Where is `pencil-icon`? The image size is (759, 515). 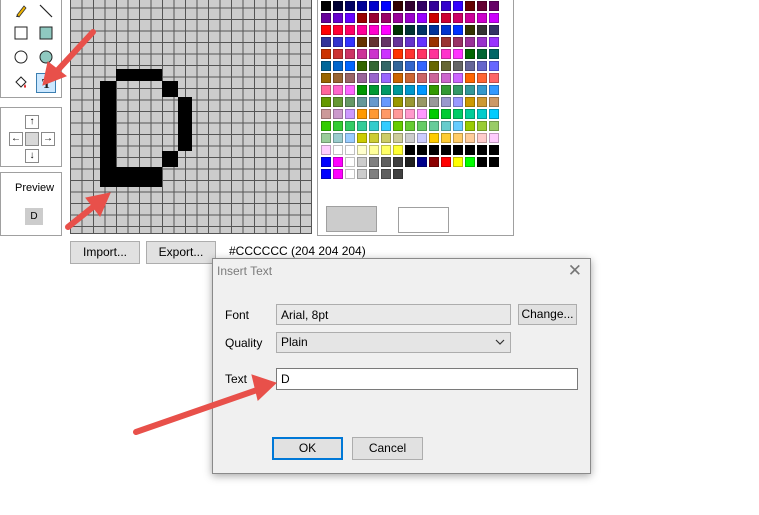 pencil-icon is located at coordinates (21, 11).